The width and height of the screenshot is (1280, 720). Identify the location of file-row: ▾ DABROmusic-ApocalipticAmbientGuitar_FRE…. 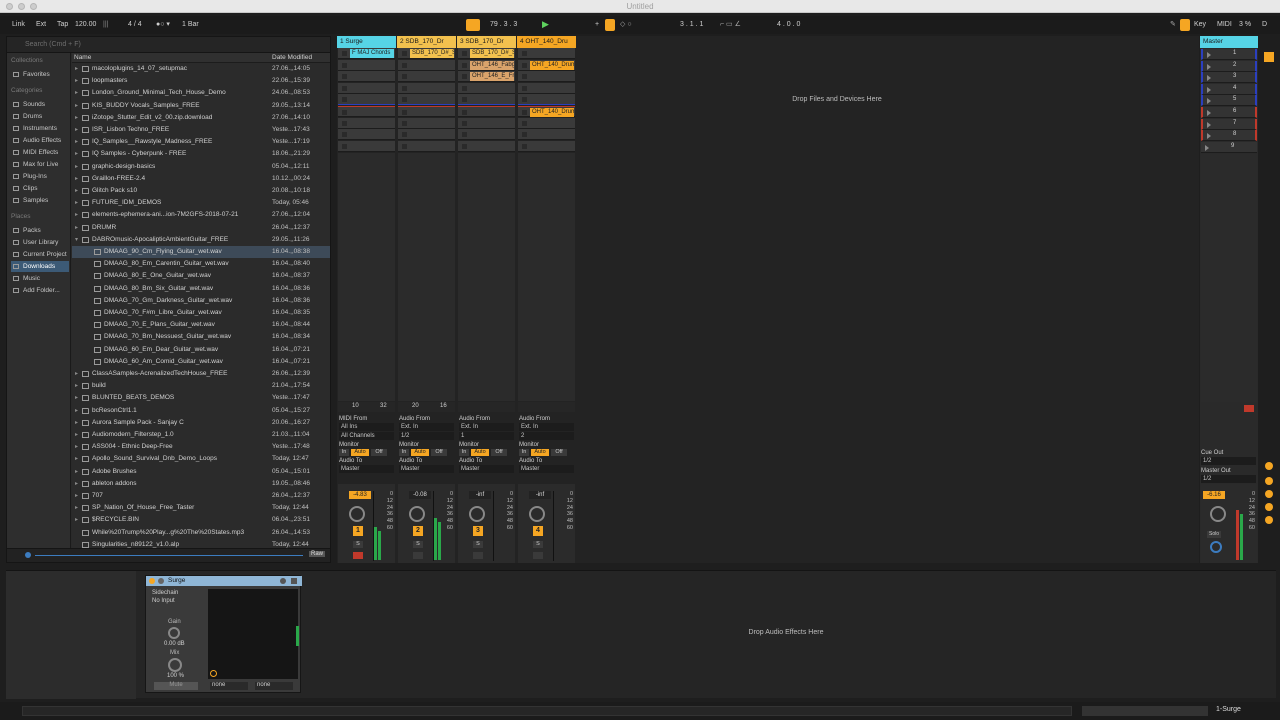
(201, 240).